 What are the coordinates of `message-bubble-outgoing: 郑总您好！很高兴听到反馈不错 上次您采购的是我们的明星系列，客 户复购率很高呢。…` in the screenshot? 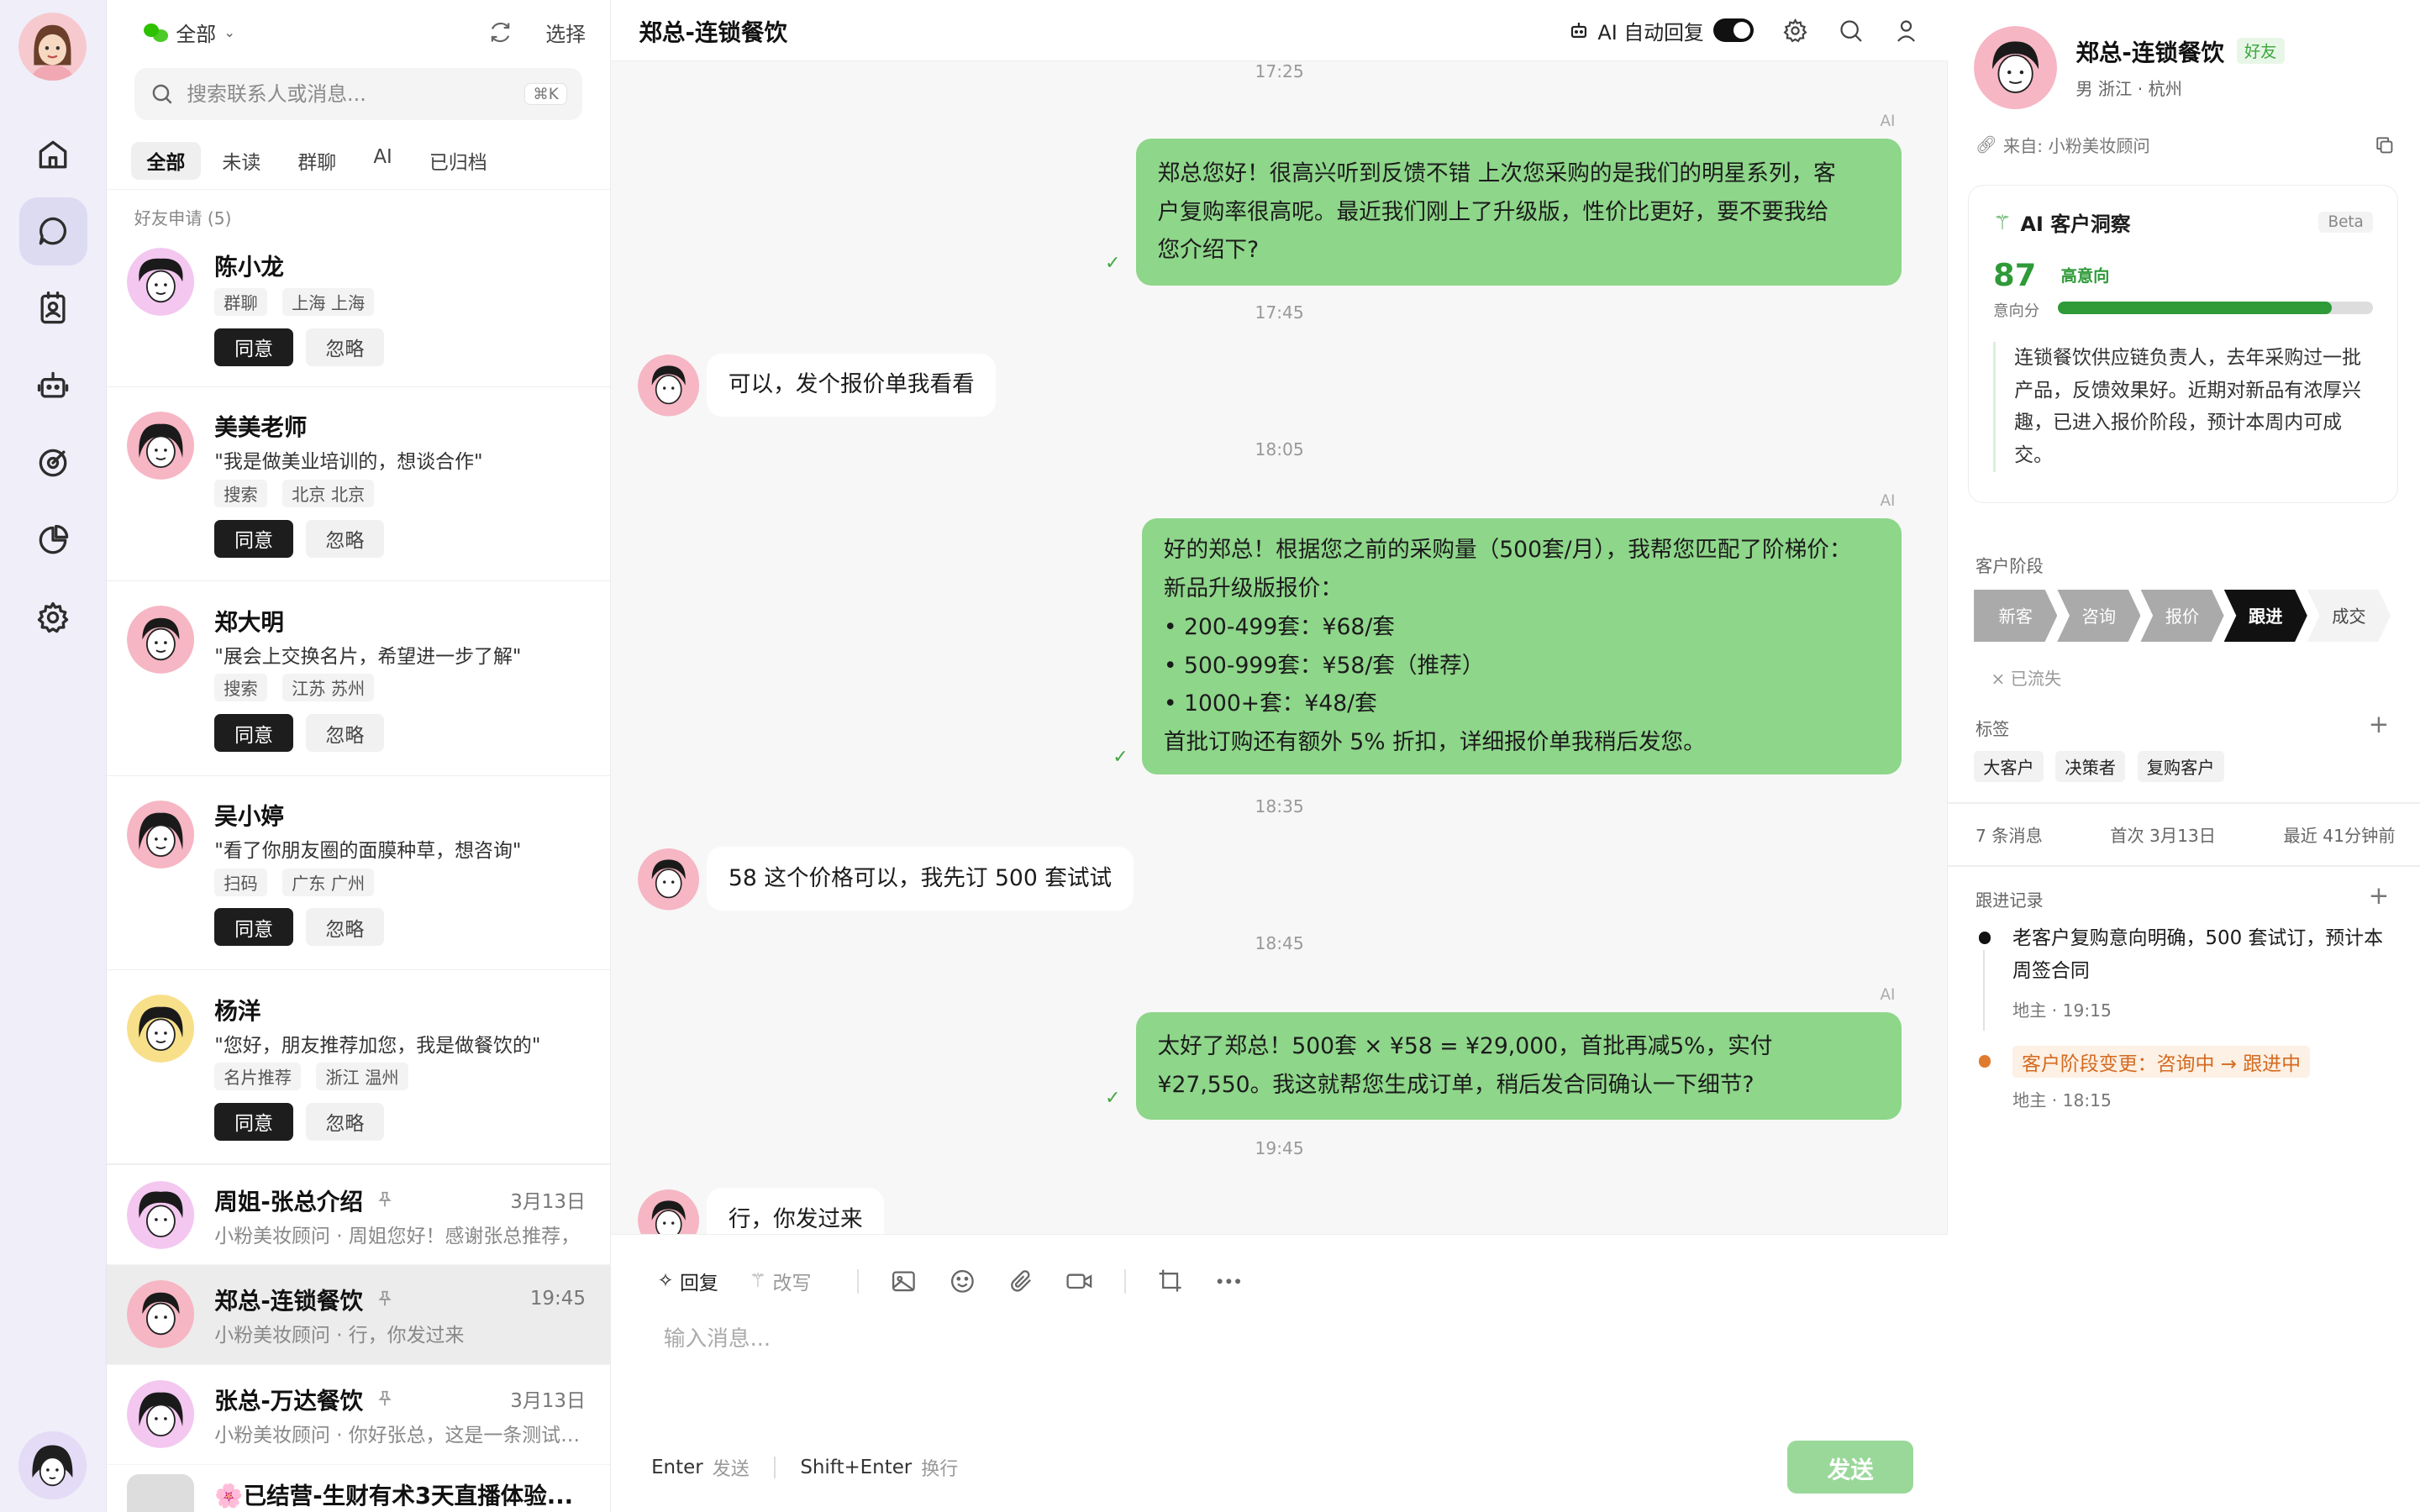 It's located at (1518, 212).